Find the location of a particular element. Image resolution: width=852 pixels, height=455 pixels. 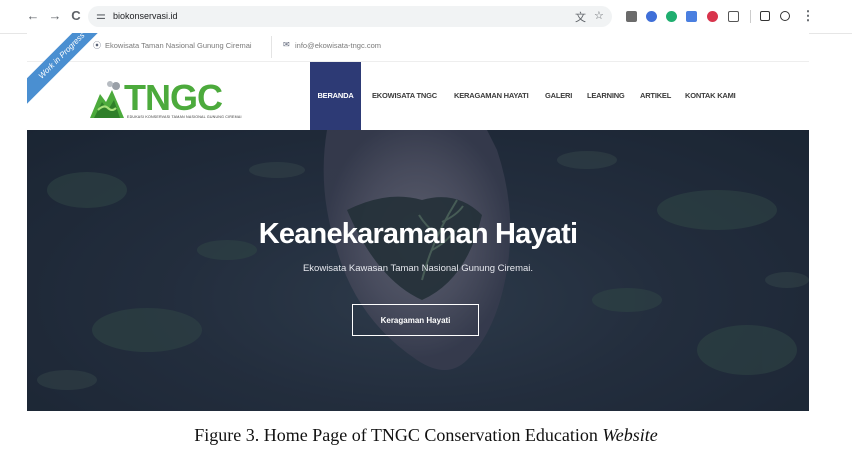

site-info-icon: ⚌ is located at coordinates (101, 15).